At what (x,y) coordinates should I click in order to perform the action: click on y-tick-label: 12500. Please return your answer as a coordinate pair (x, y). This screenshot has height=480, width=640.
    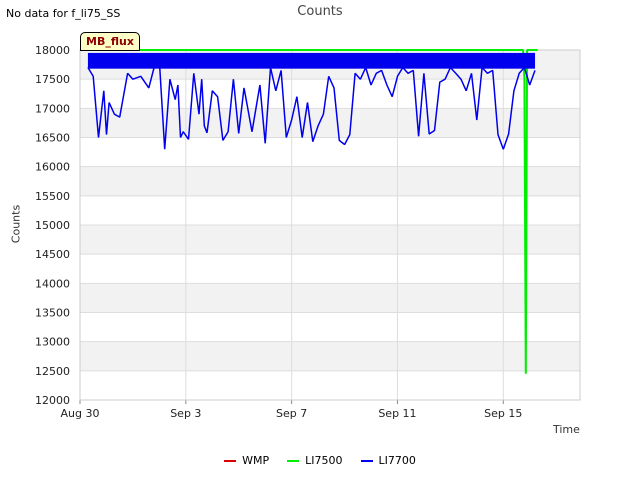
    Looking at the image, I should click on (52, 371).